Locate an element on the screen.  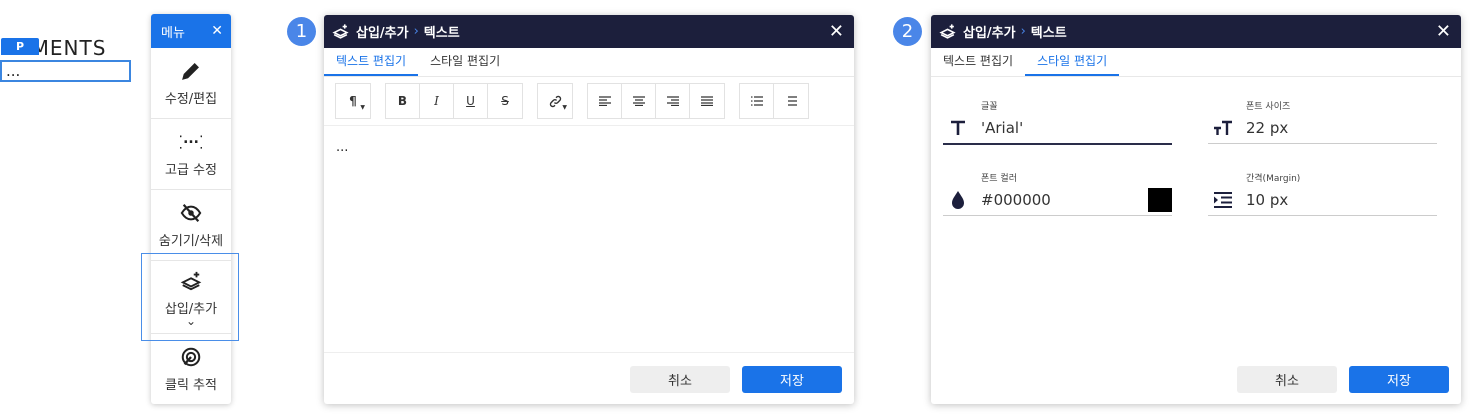
menu-item-advanced-edit: {···} 고급 수정 is located at coordinates (191, 154).